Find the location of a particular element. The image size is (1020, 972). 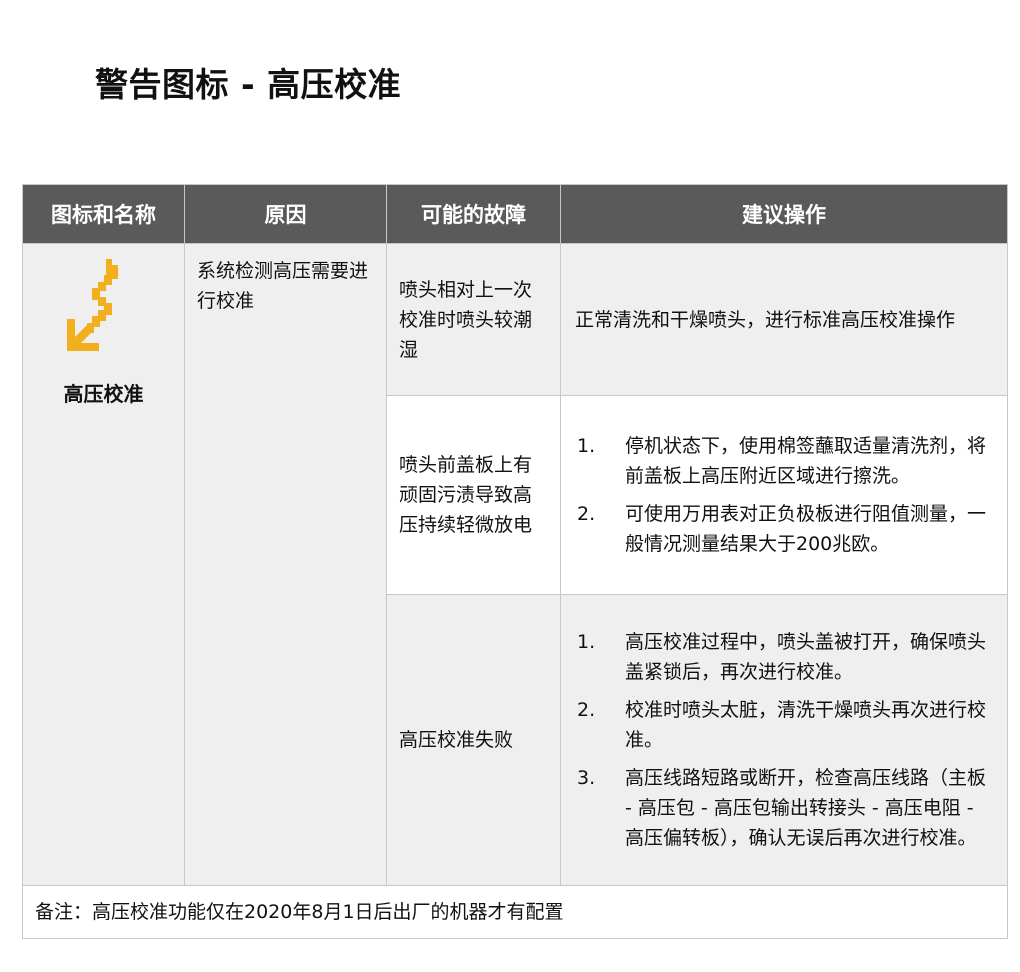

note-row: 备注：高压校准功能仅在2020年8月1日后出厂的机器才有配置 is located at coordinates (515, 912).